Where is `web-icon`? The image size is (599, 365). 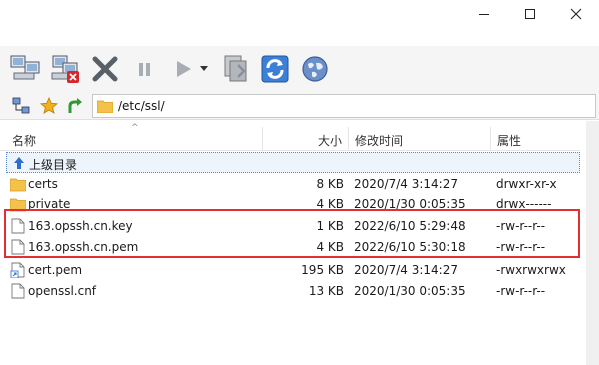 web-icon is located at coordinates (315, 69).